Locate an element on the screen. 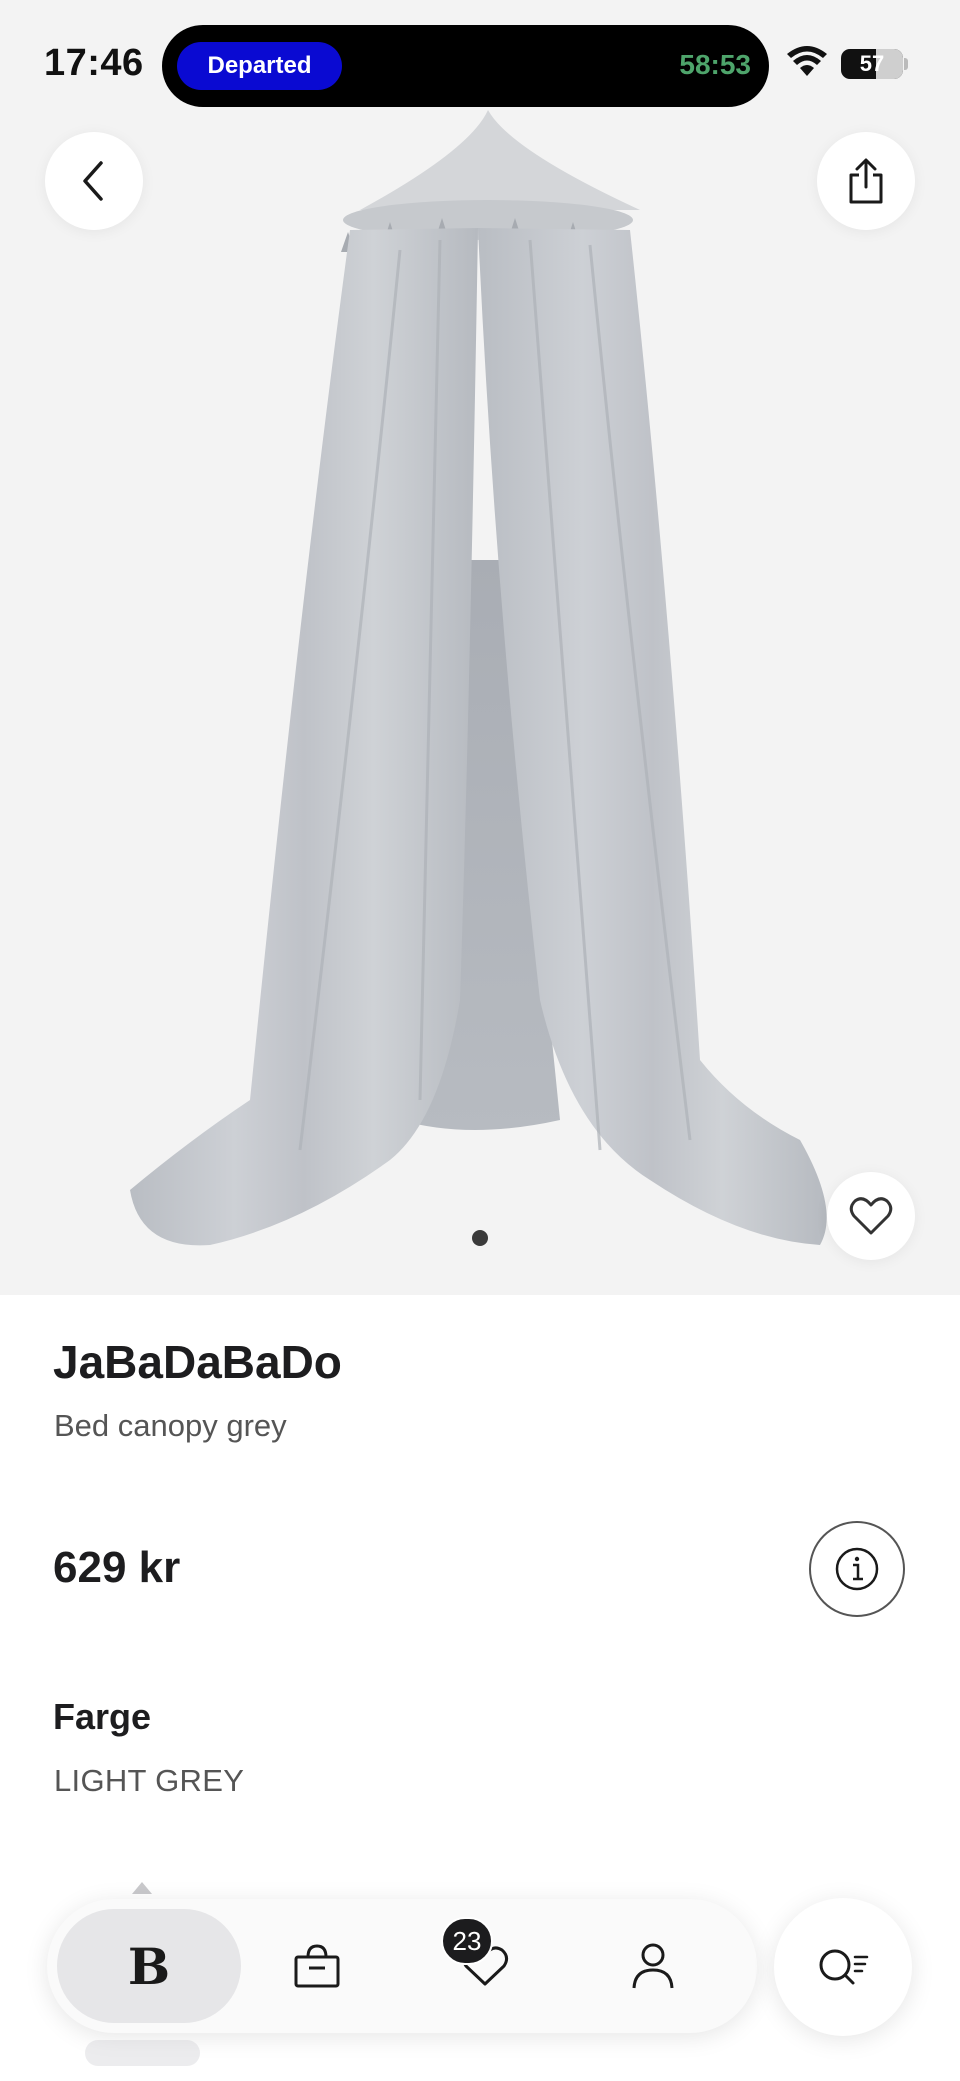 The width and height of the screenshot is (960, 2081). nav-active-indicator is located at coordinates (142, 1888).